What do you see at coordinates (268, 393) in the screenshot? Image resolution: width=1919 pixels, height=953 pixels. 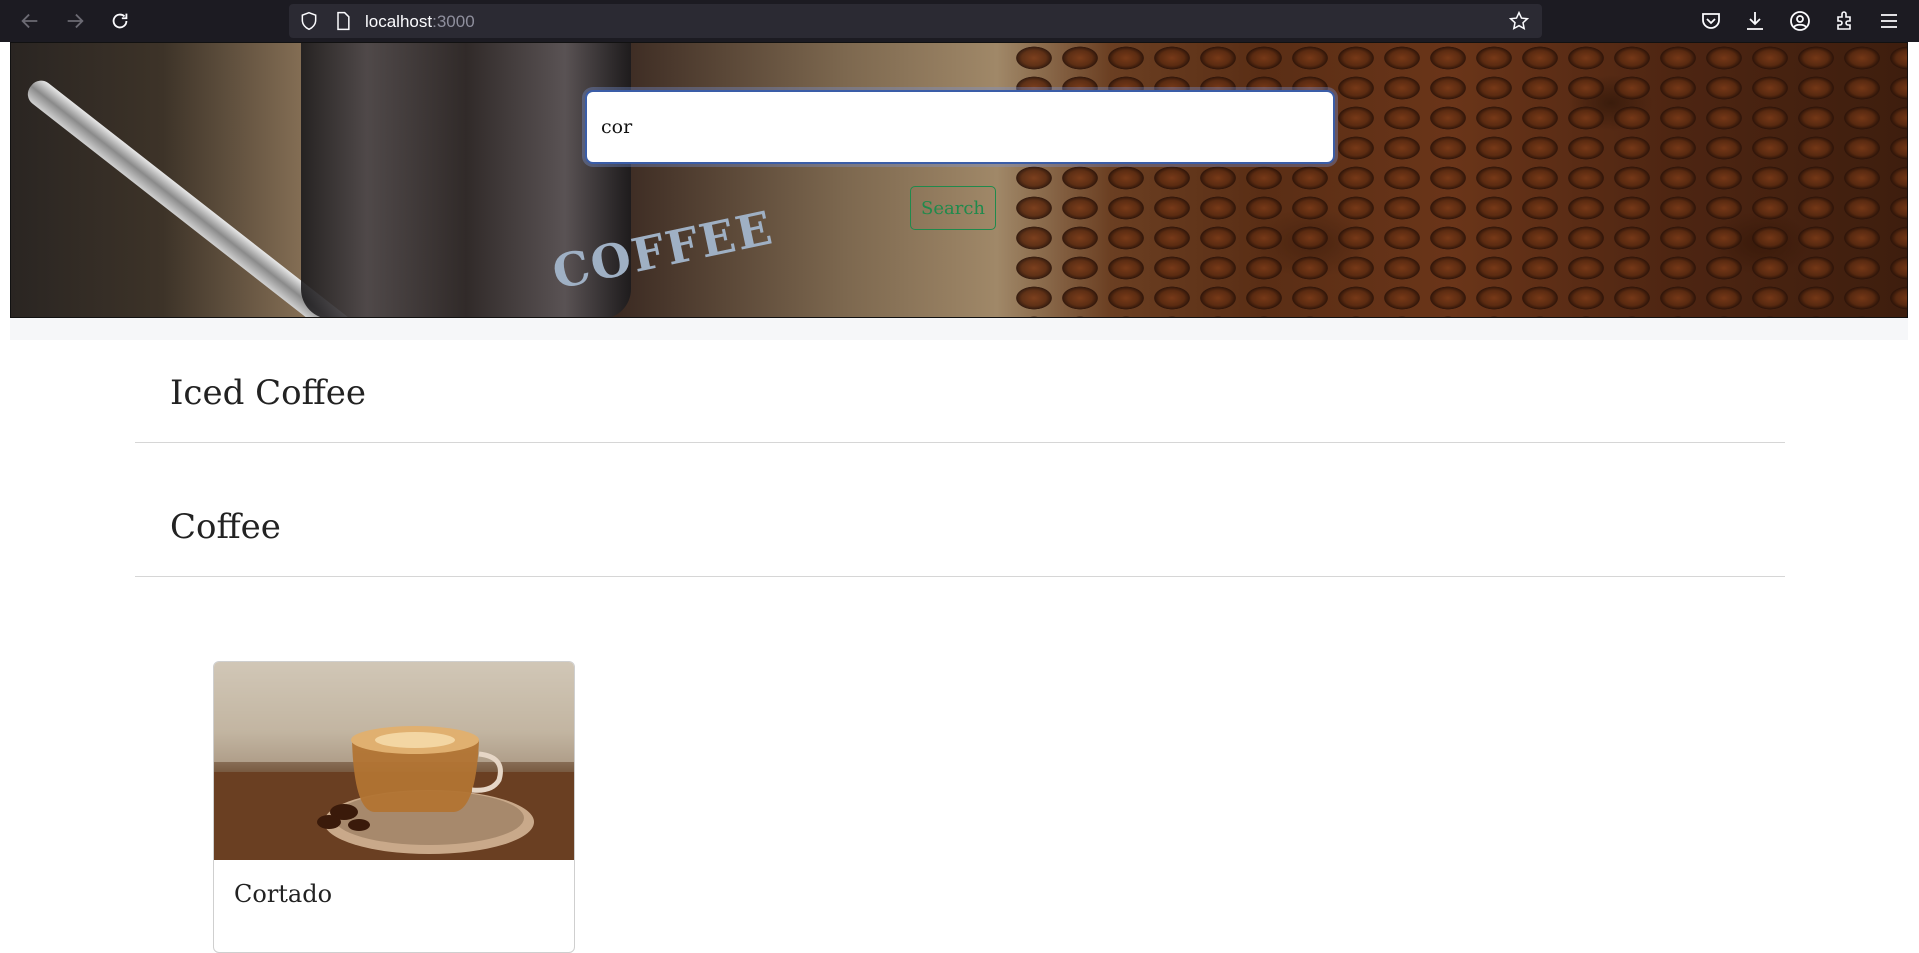 I see `category-heading: Iced Coffee` at bounding box center [268, 393].